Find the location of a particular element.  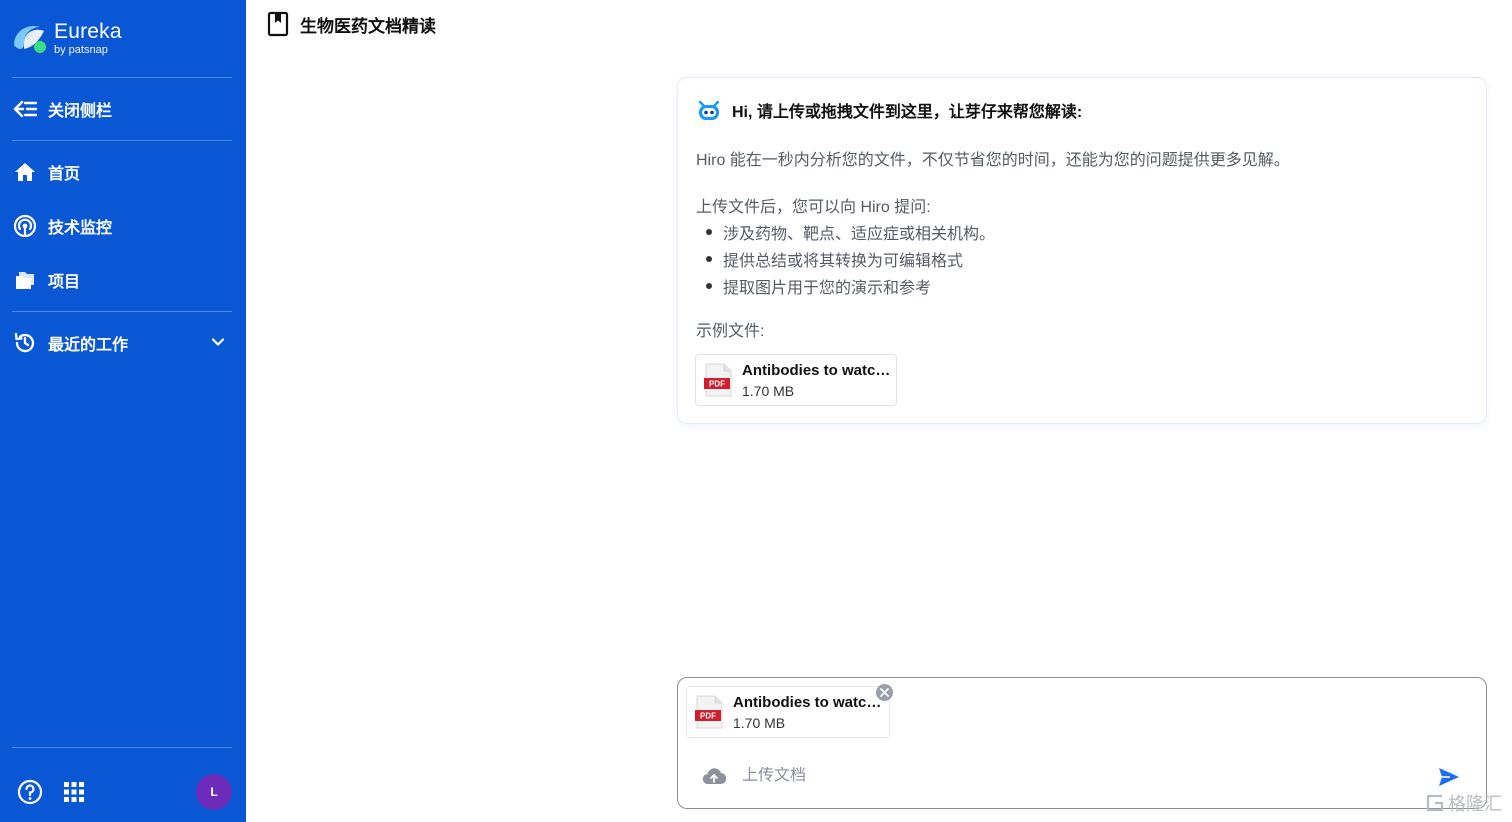

sidebar-item-home: 首页 is located at coordinates (123, 172).